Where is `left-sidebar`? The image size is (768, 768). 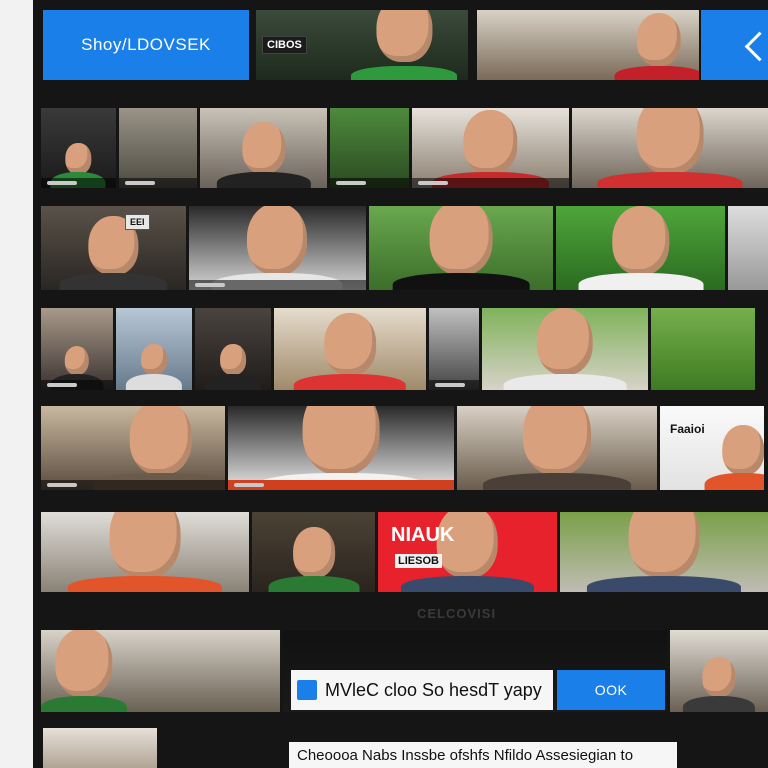
left-sidebar is located at coordinates (16, 384).